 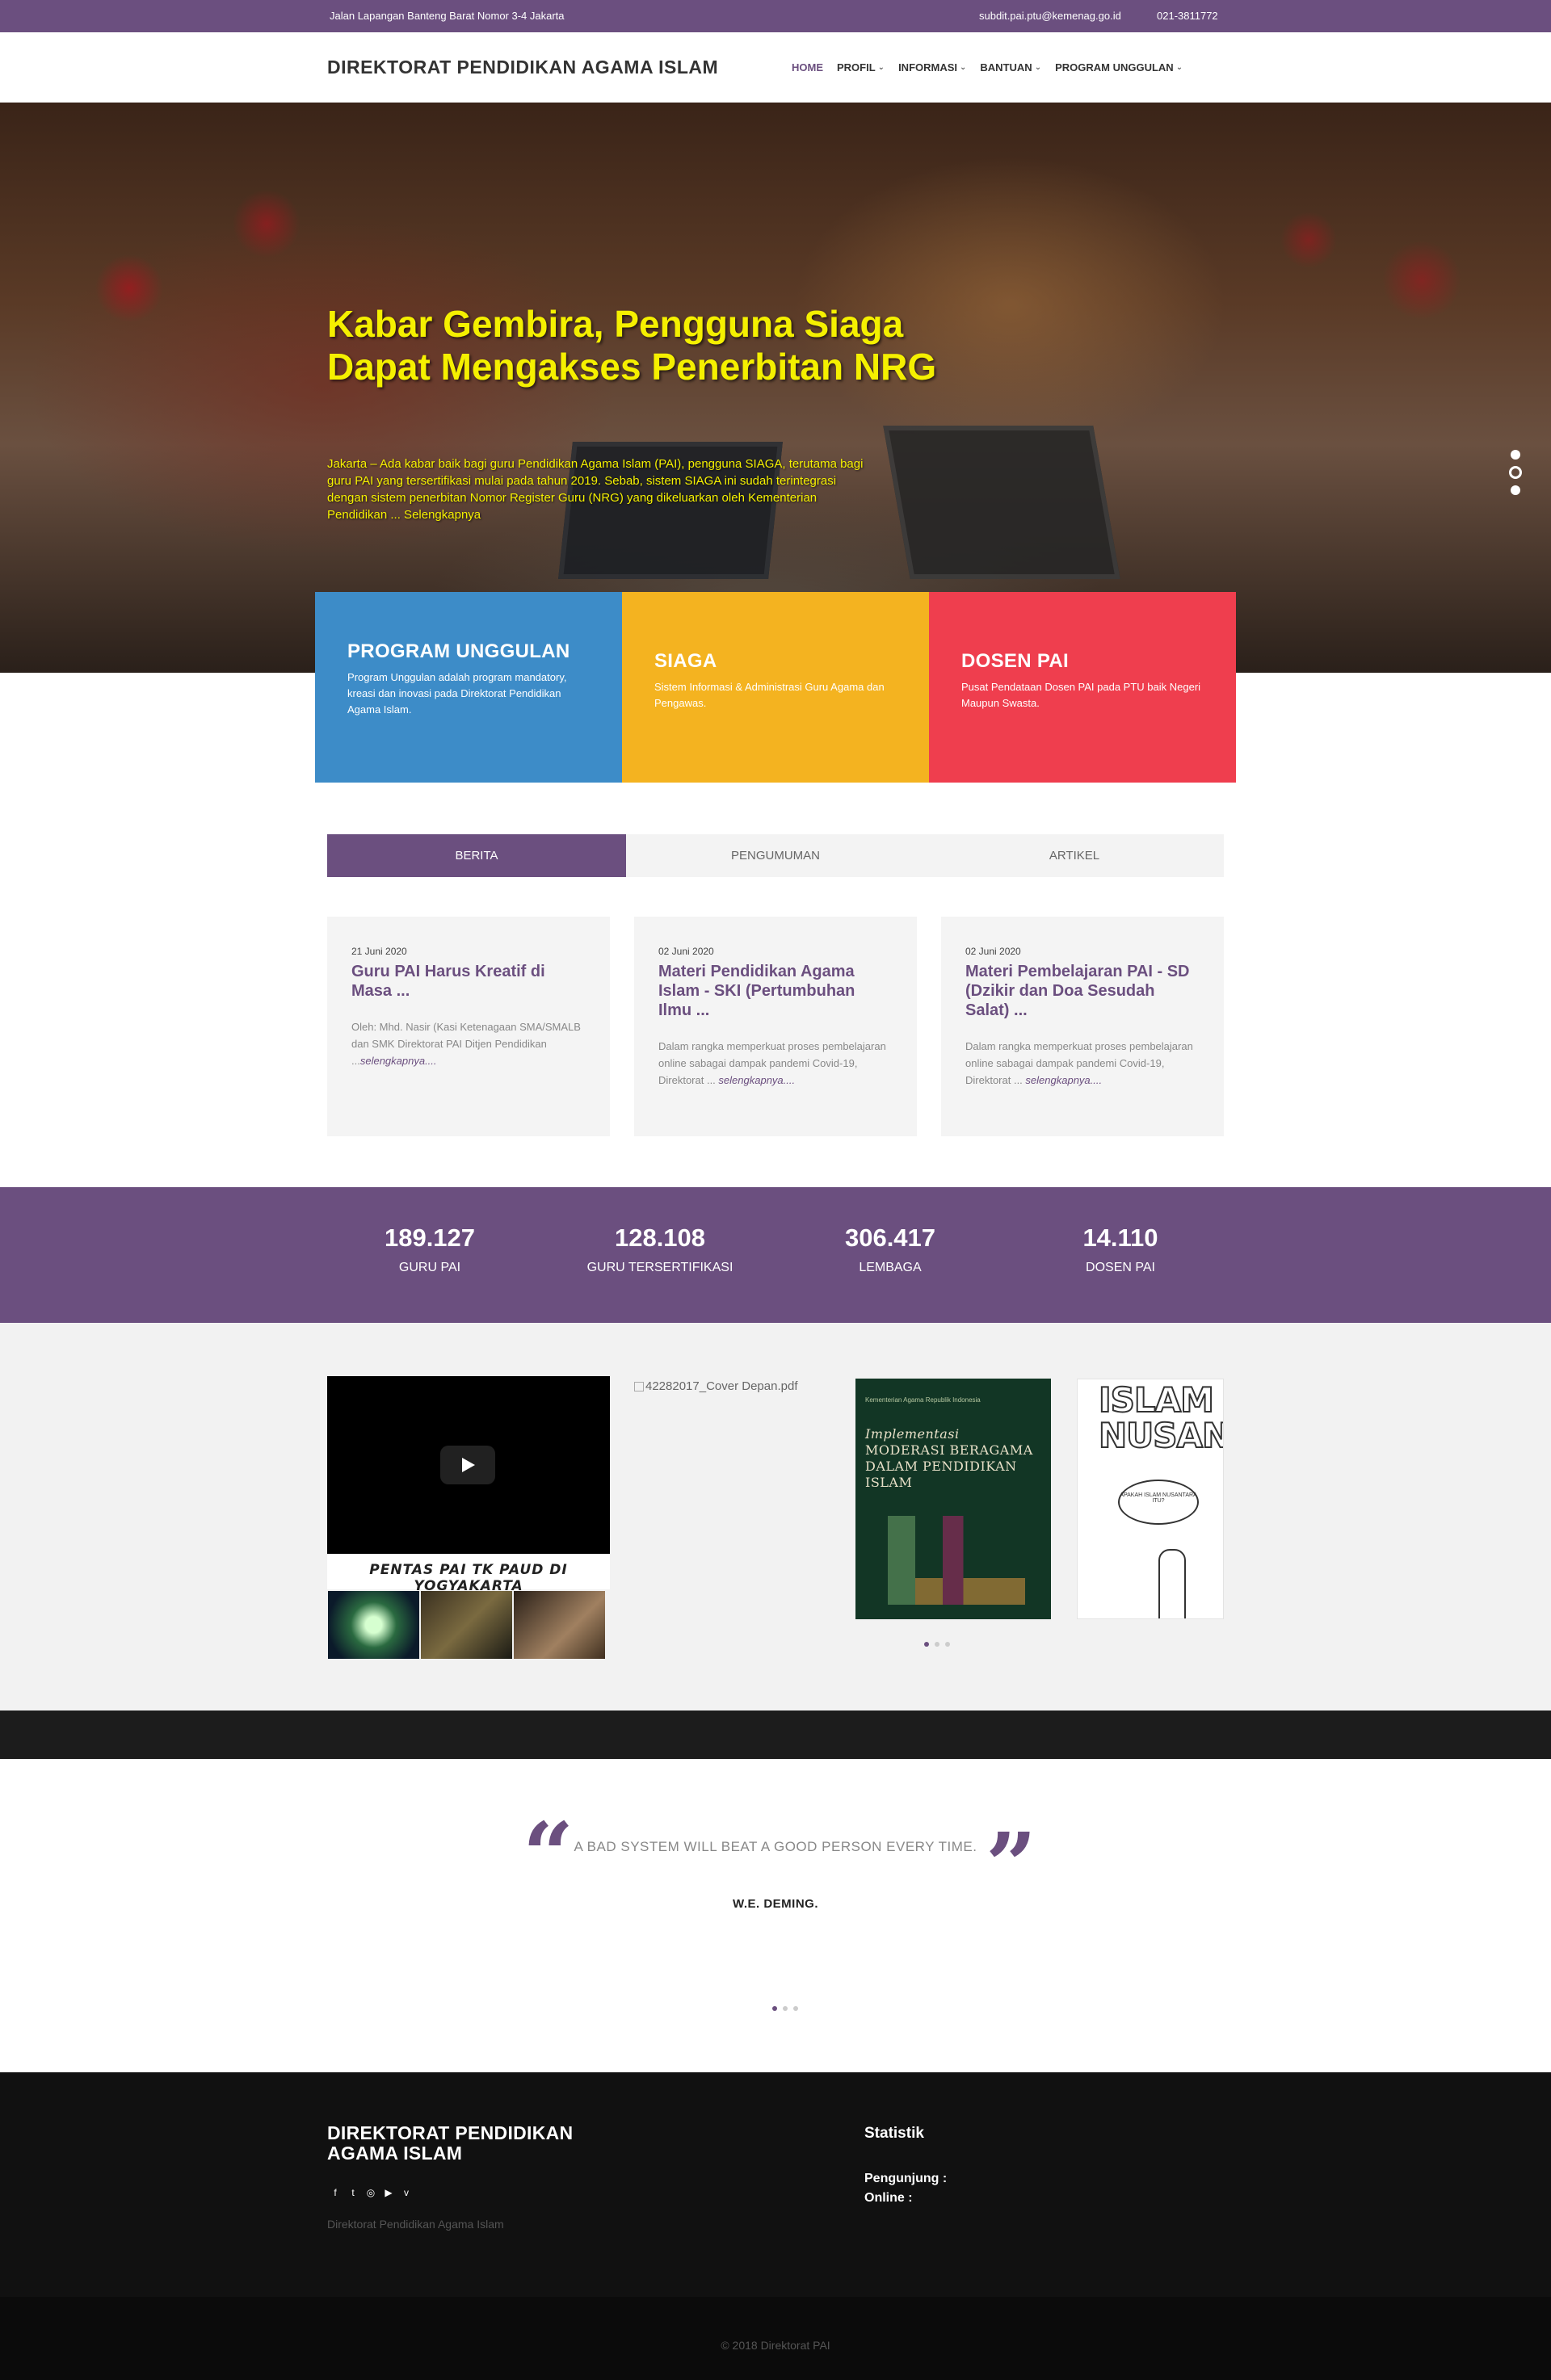 What do you see at coordinates (1011, 67) in the screenshot?
I see `nav-bantuan: BANTUAN ⌄` at bounding box center [1011, 67].